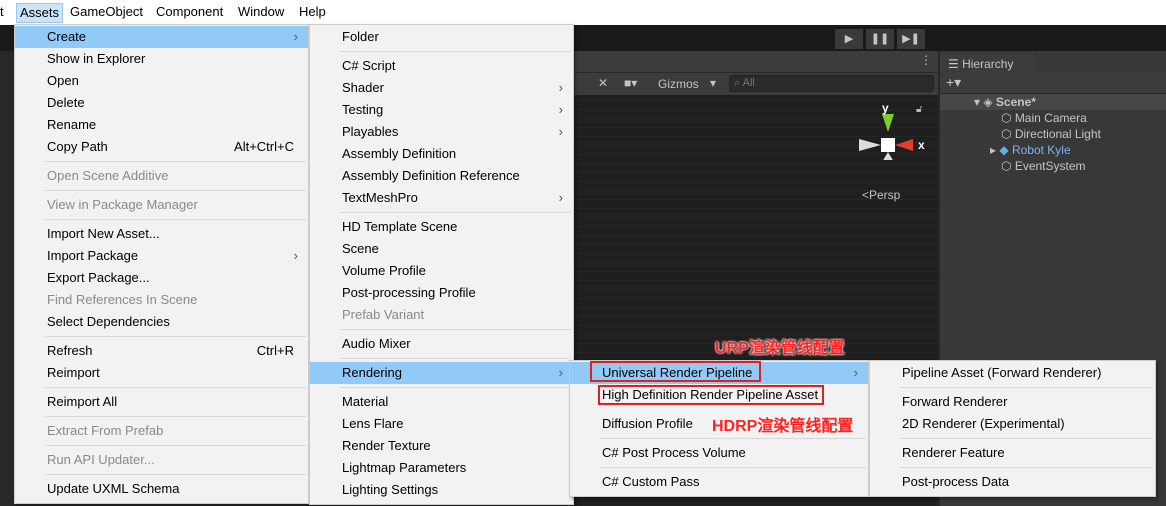 This screenshot has width=1166, height=506. I want to click on menu-item-hd-template-scene: HD Template Scene, so click(441, 227).